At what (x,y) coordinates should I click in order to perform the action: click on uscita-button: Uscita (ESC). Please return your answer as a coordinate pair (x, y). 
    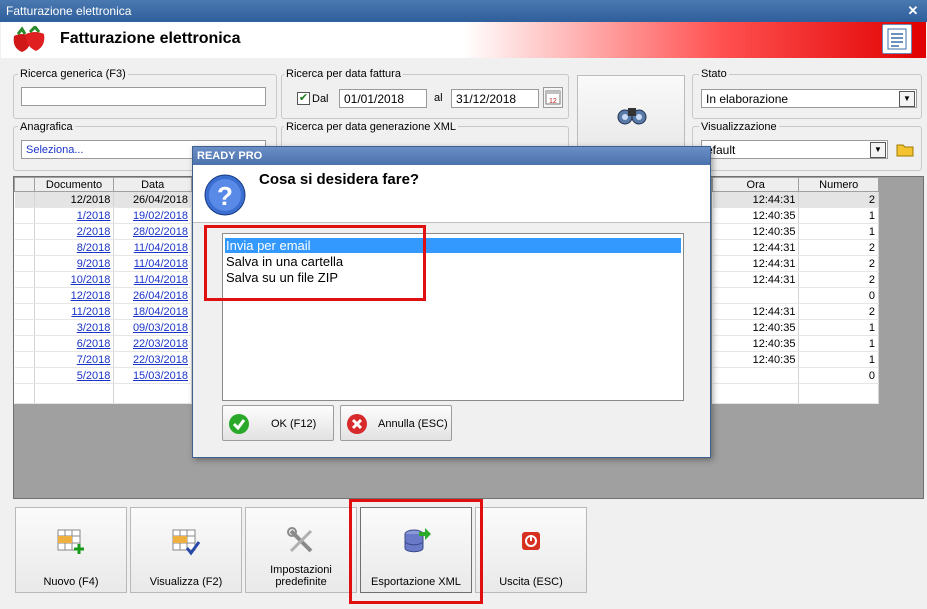
    Looking at the image, I should click on (531, 550).